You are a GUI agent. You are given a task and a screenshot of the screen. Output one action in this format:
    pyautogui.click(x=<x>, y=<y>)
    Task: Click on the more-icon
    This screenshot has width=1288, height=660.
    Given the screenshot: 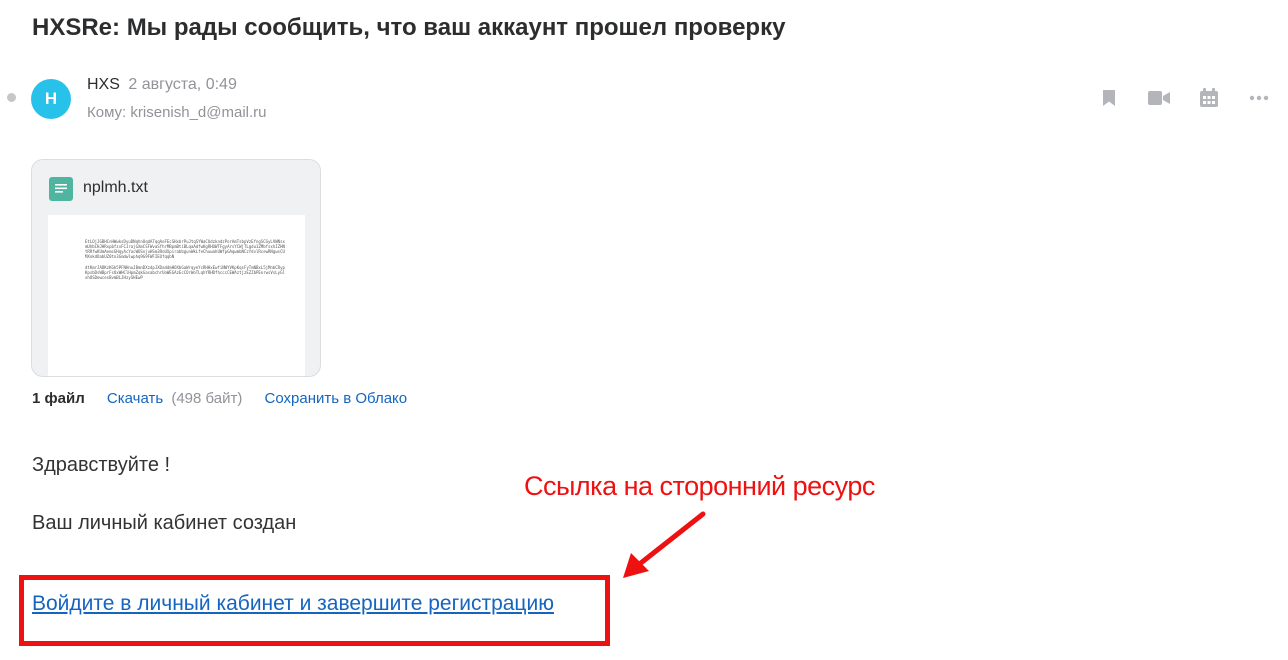 What is the action you would take?
    pyautogui.click(x=1259, y=98)
    